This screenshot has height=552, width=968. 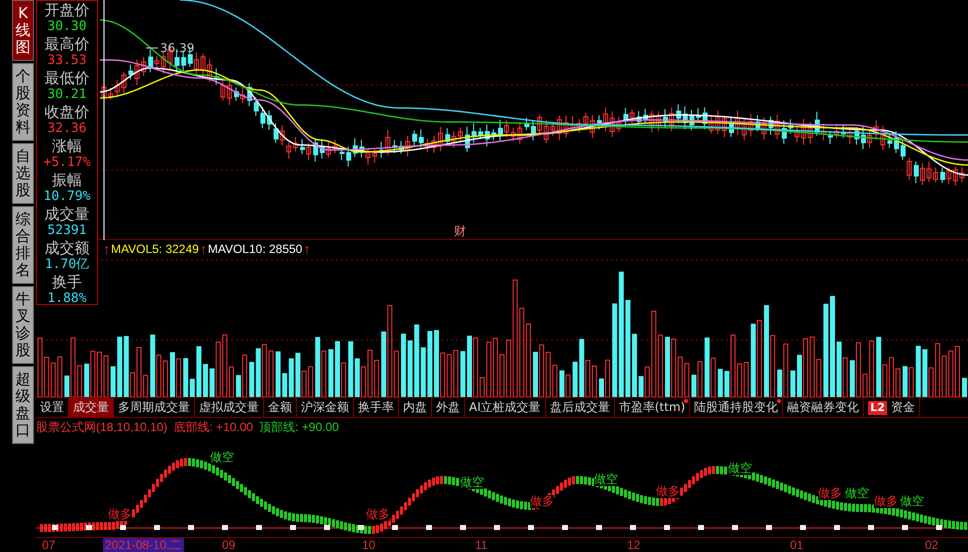 I want to click on axis-label: 01, so click(x=797, y=545).